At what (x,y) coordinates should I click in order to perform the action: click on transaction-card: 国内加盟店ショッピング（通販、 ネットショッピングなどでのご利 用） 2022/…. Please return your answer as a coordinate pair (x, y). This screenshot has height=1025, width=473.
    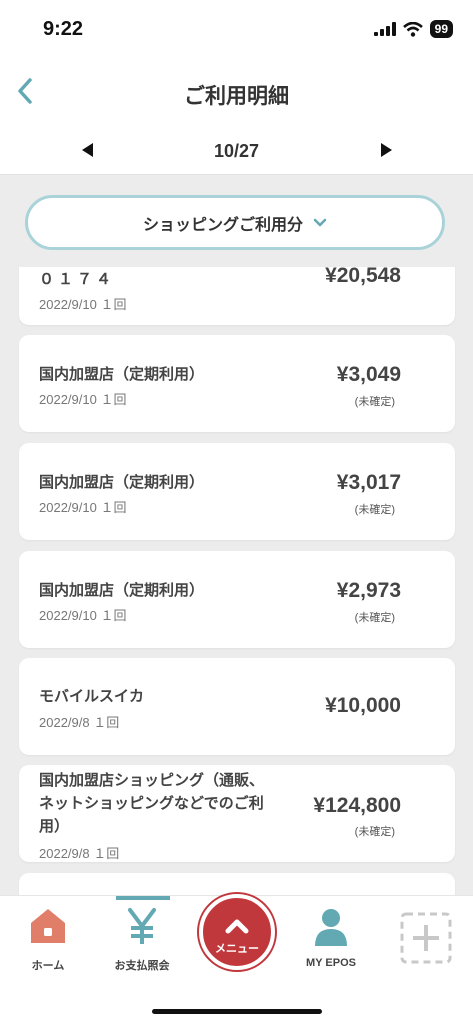
    Looking at the image, I should click on (237, 813).